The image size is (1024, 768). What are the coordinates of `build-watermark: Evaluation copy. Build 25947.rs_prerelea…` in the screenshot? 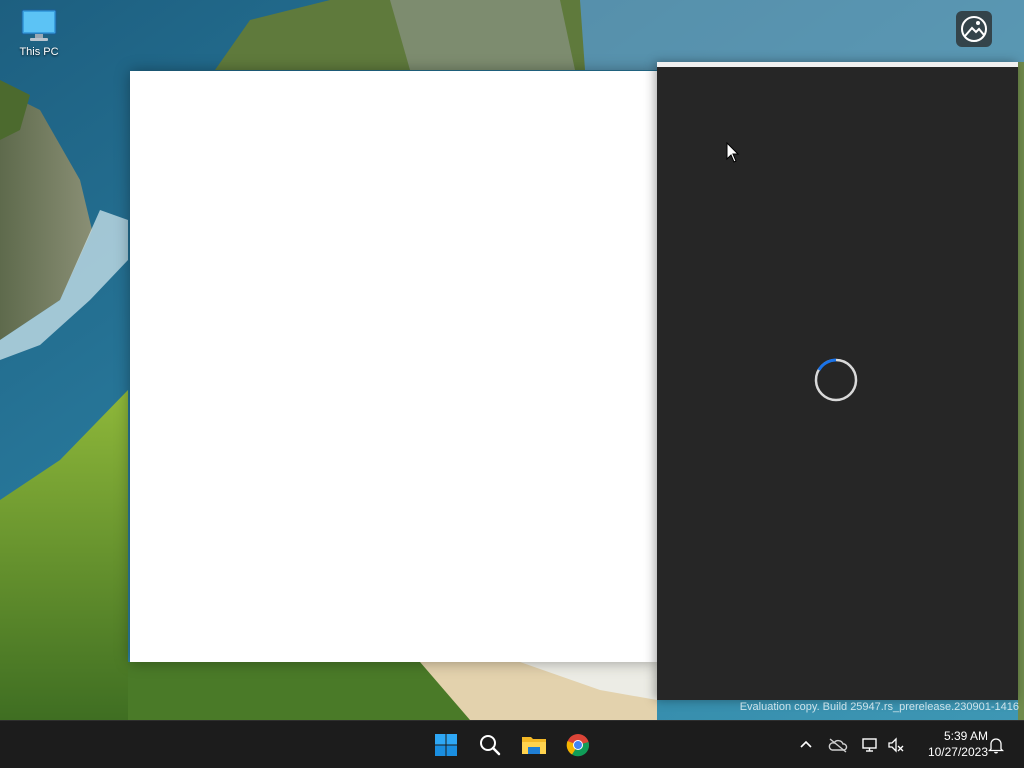 It's located at (879, 707).